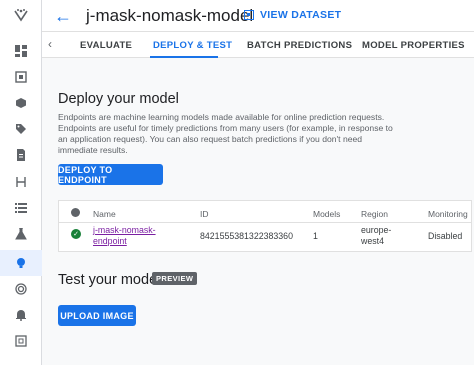 This screenshot has width=474, height=365. What do you see at coordinates (110, 174) in the screenshot?
I see `deploy-to-endpoint-button: DEPLOY TO ENDPOINT` at bounding box center [110, 174].